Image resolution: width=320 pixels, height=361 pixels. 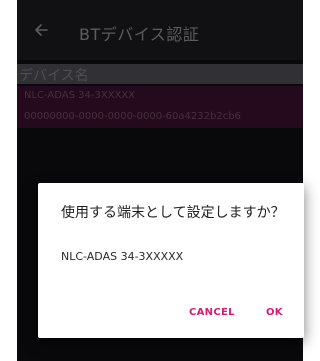 I want to click on cancel-button: CANCEL, so click(x=212, y=312).